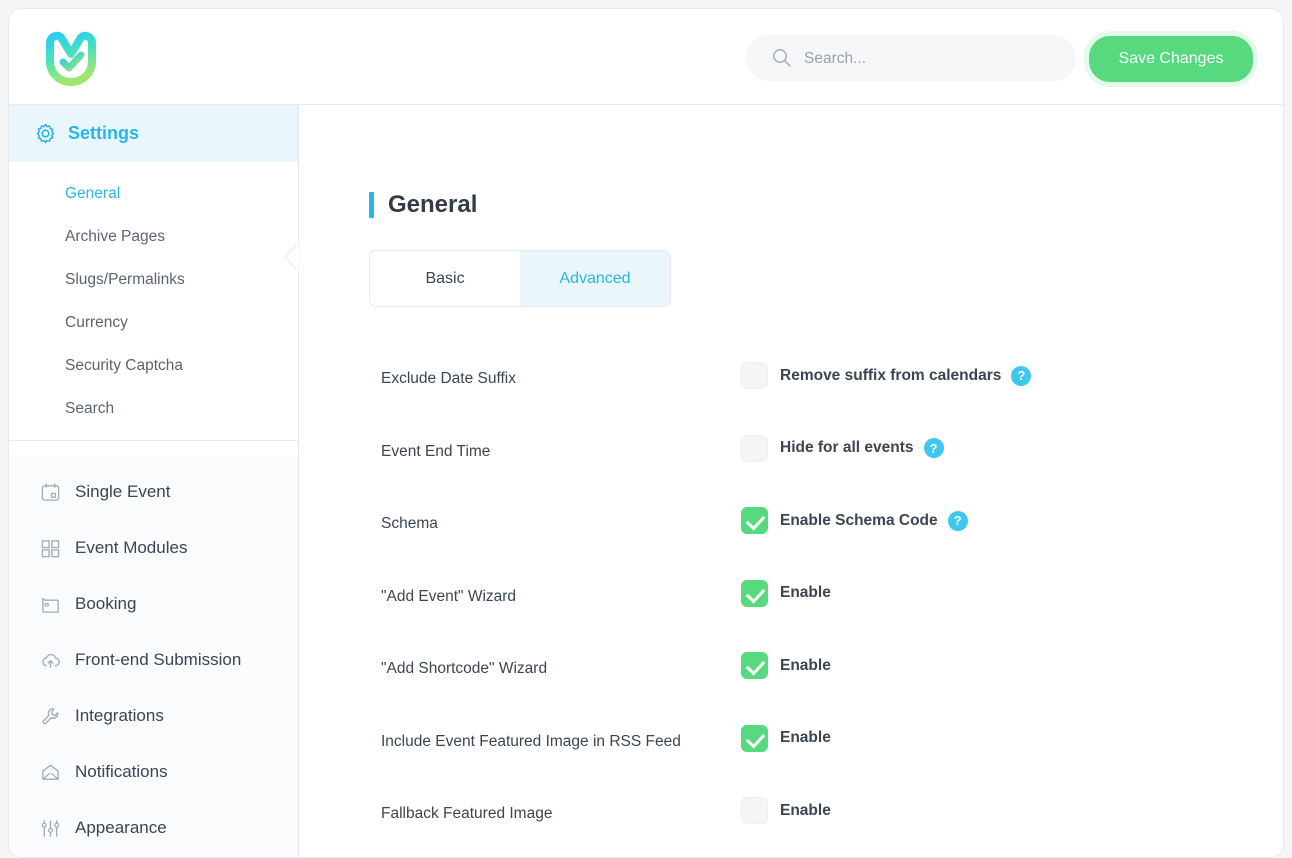  I want to click on settings-tabs: Basic Advanced, so click(520, 278).